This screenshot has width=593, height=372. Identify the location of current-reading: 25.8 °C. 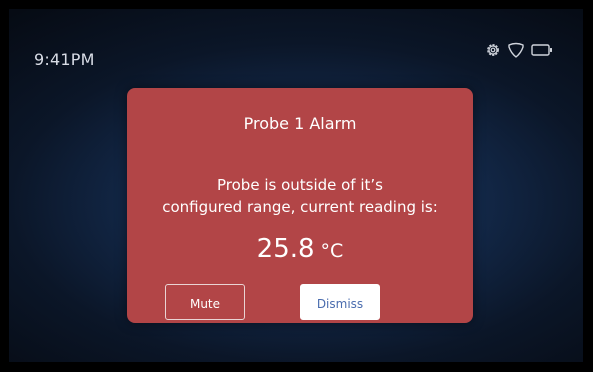
(300, 249).